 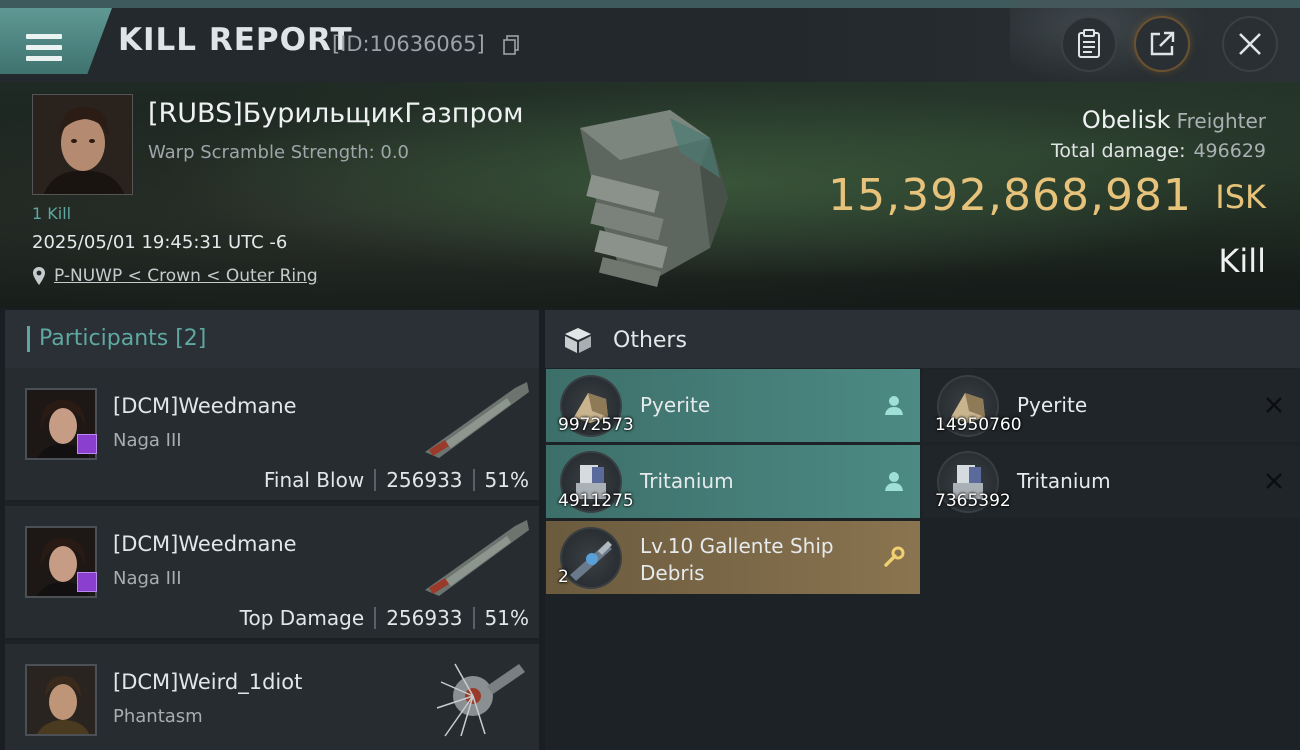 I want to click on item-row: 2 Lv.10 Gallente Ship Debris, so click(x=733, y=557).